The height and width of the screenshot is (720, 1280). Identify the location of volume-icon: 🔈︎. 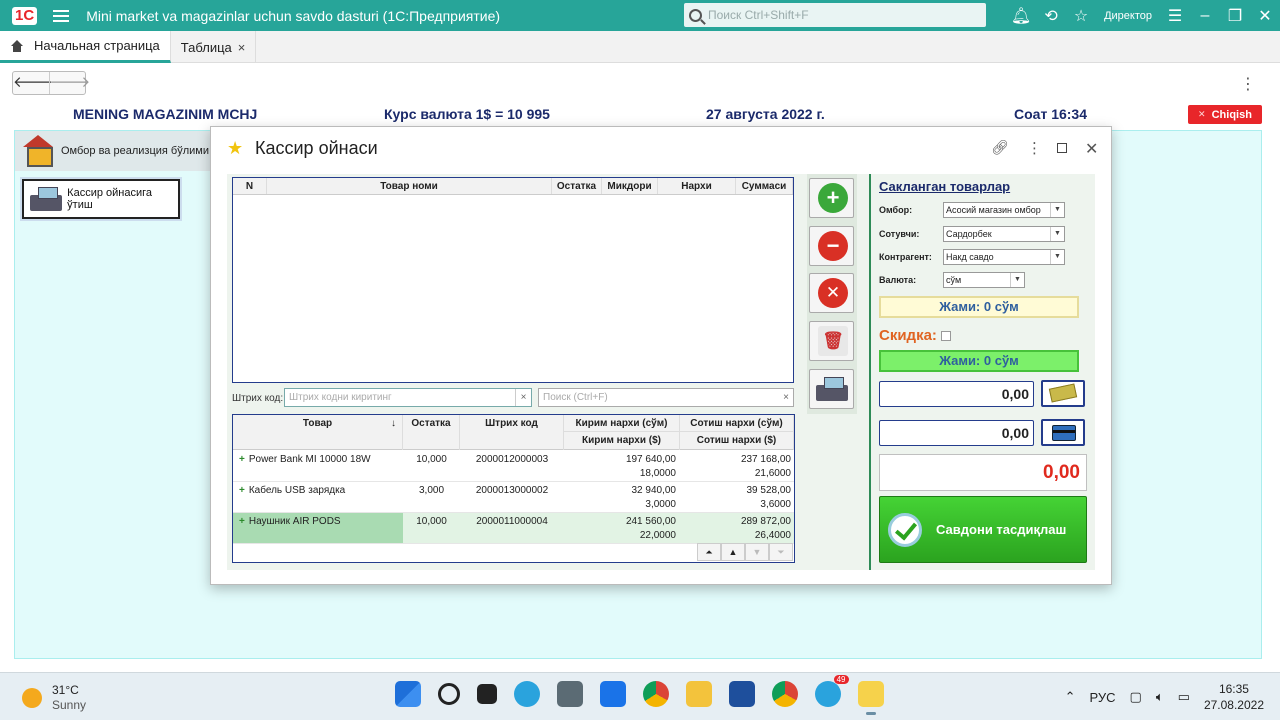
(1160, 697).